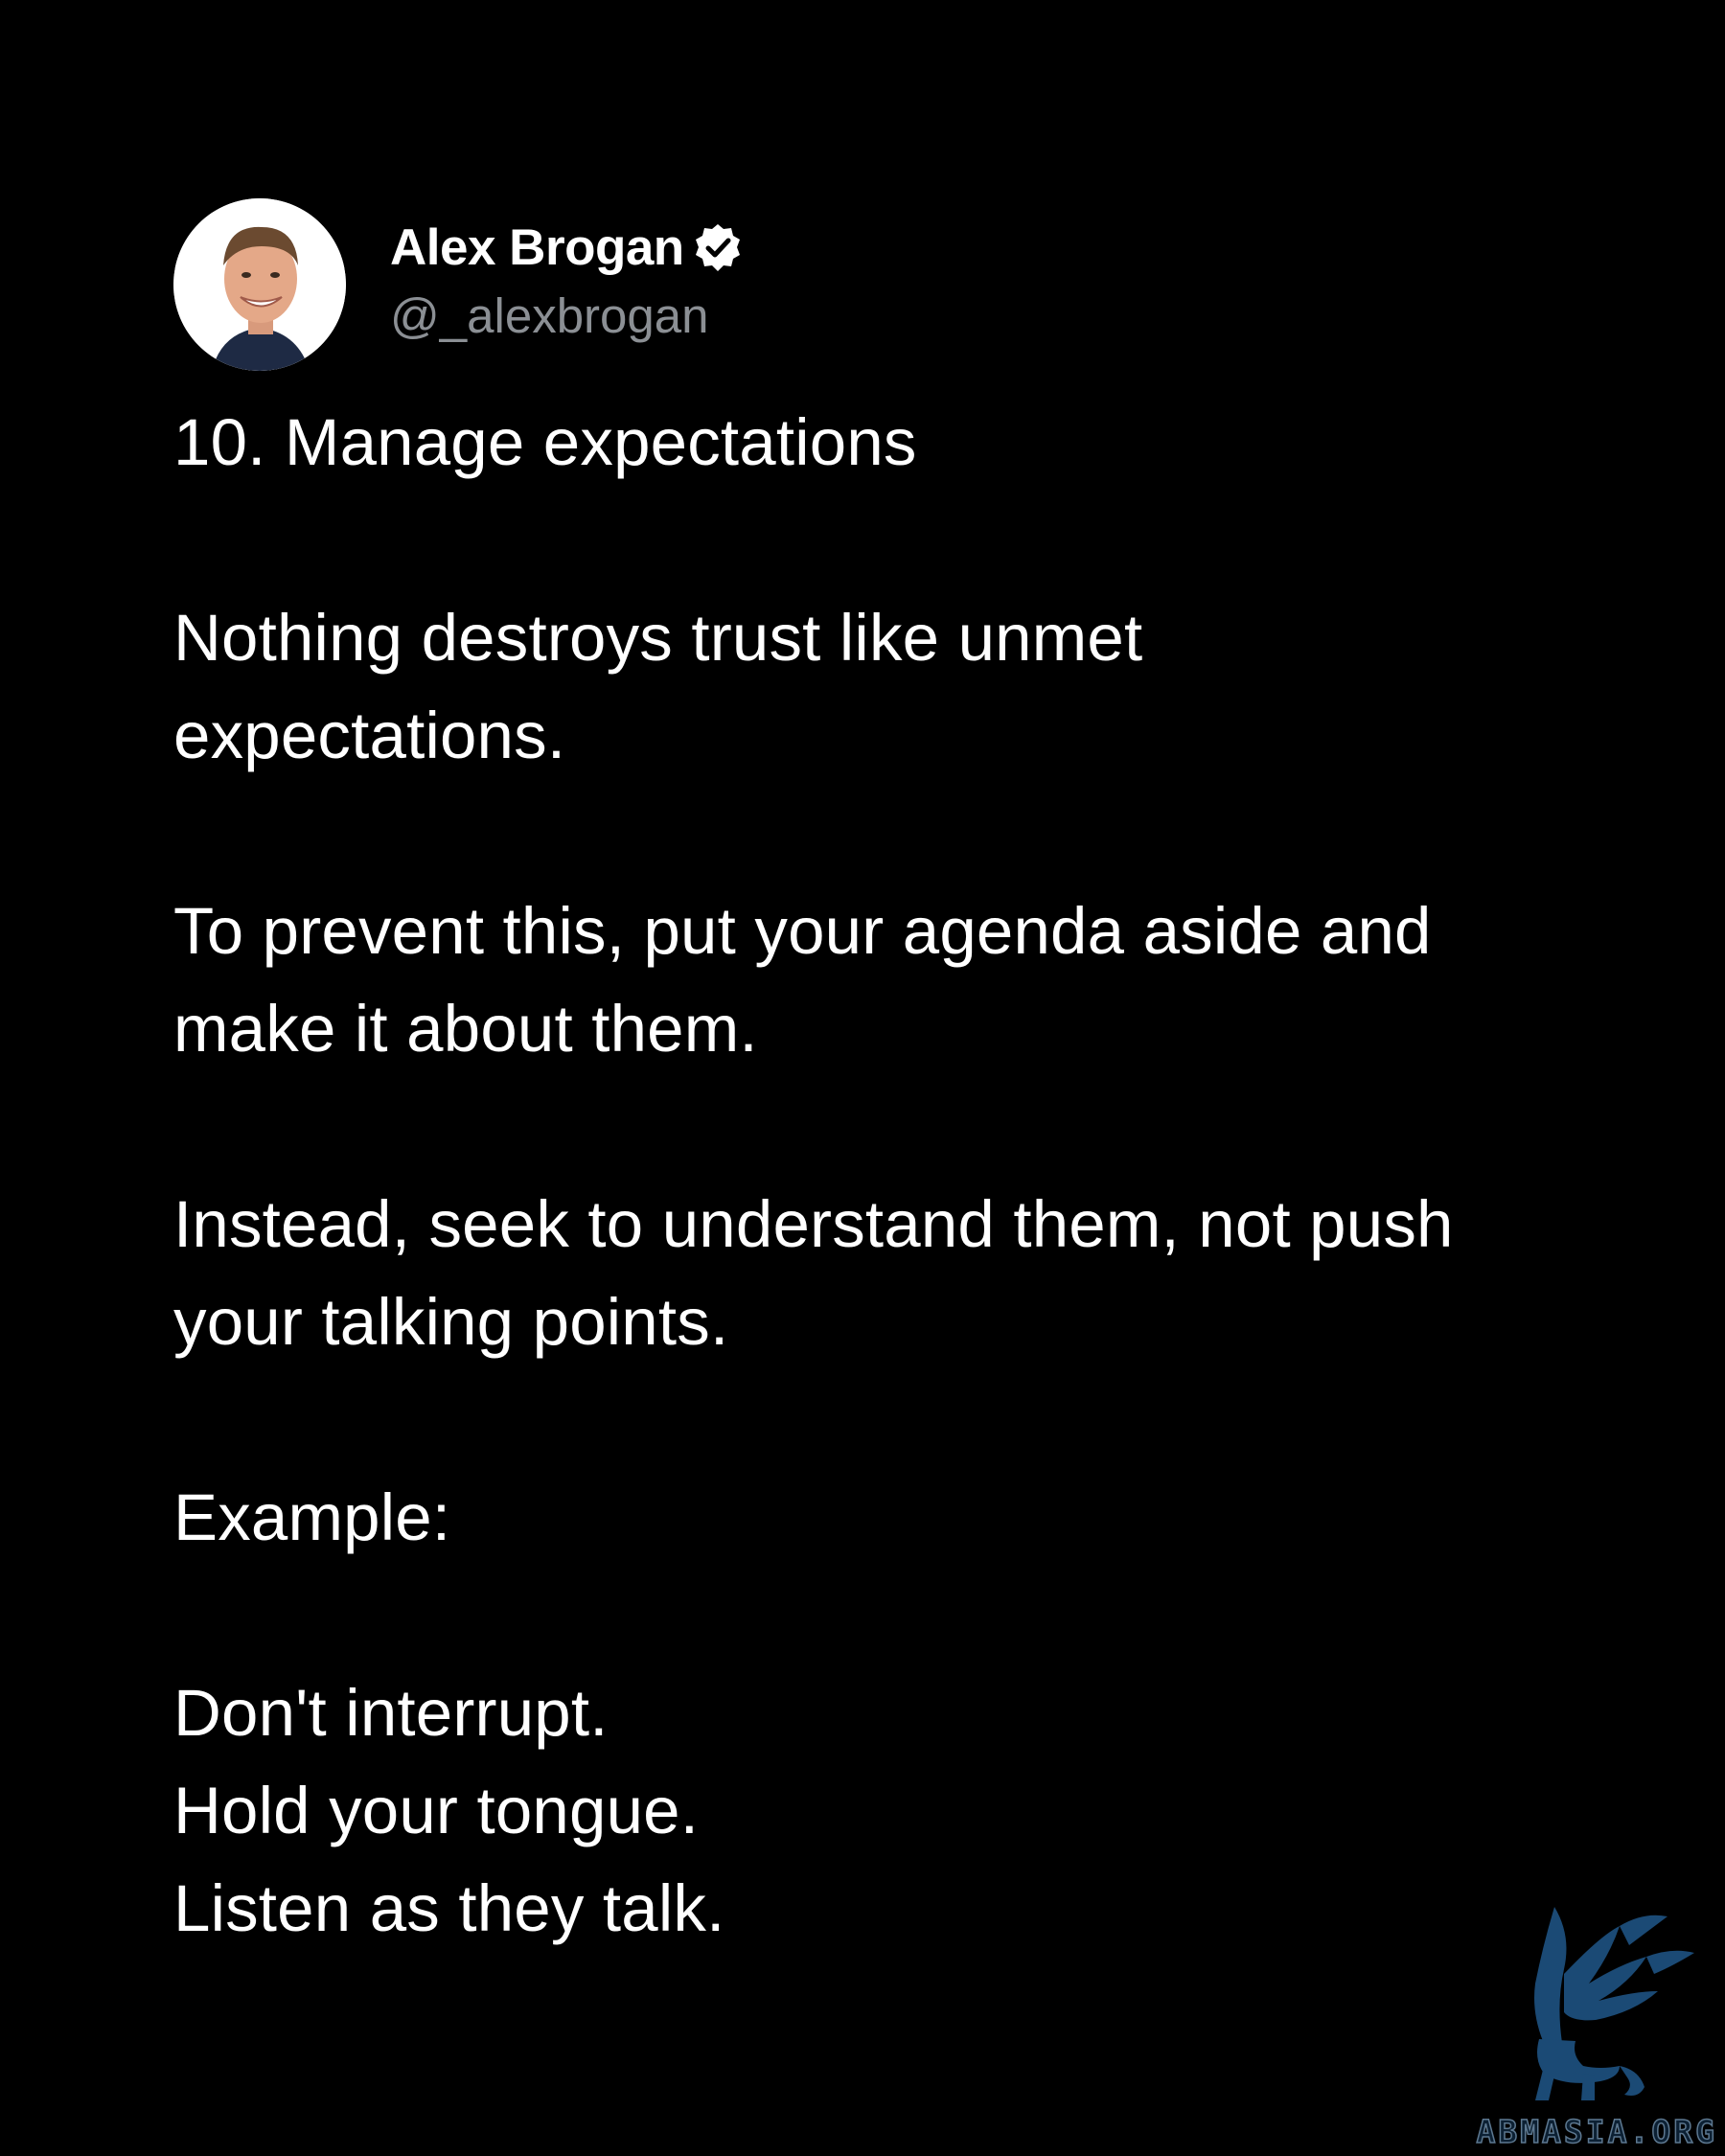 This screenshot has height=2156, width=1725. What do you see at coordinates (451, 1322) in the screenshot?
I see `text-line: your talking points.` at bounding box center [451, 1322].